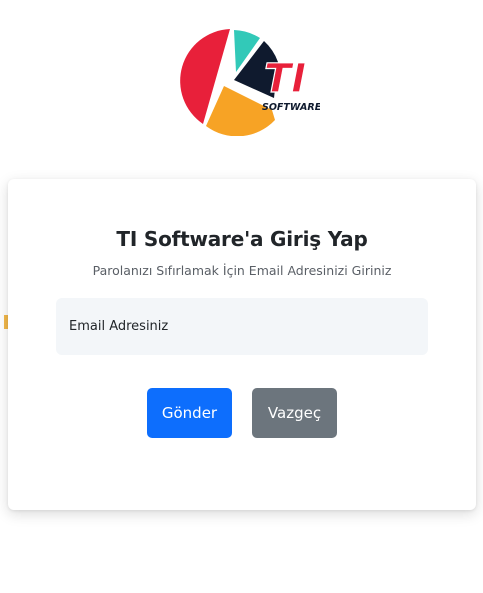 This screenshot has width=483, height=593. I want to click on email-field: Email Adresiniz, so click(242, 326).